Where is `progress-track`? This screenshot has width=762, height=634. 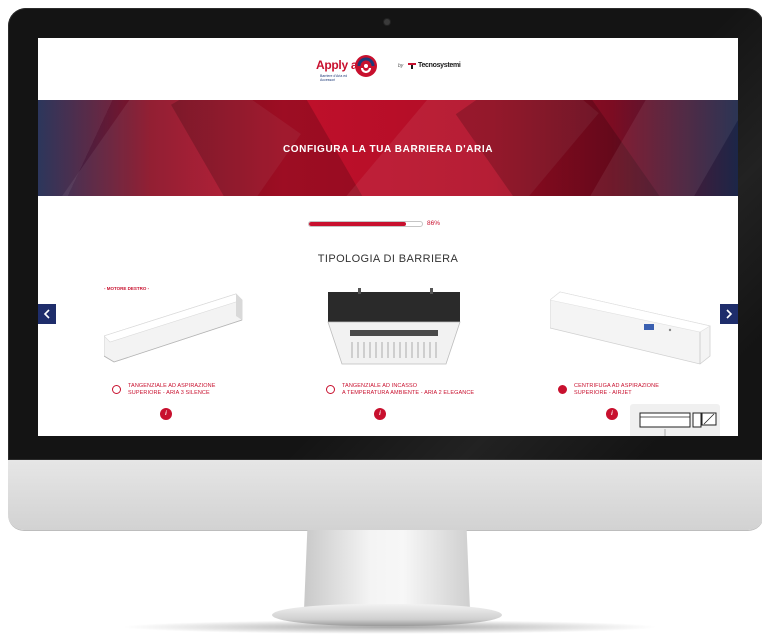
progress-track is located at coordinates (365, 224).